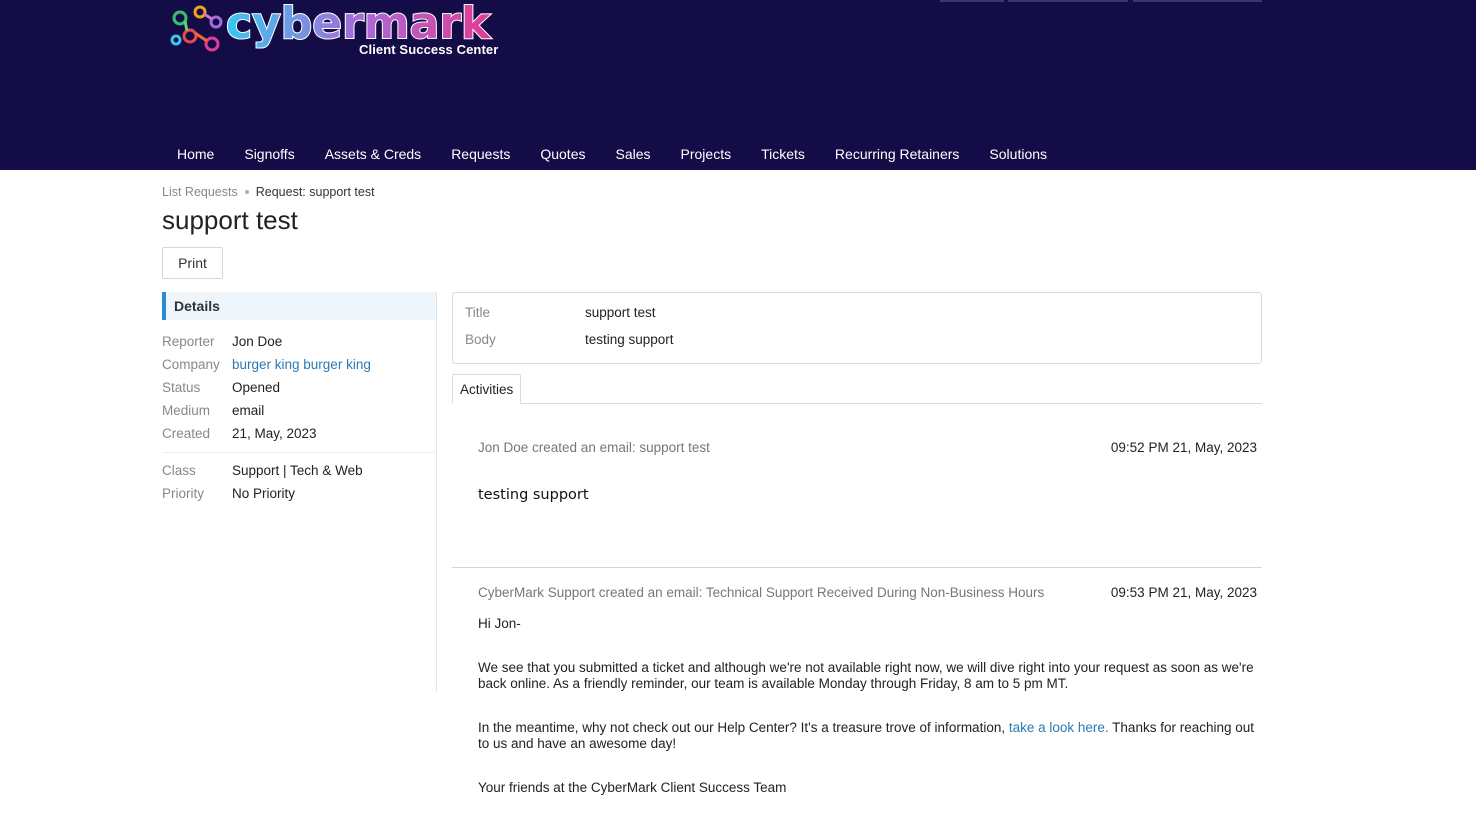  What do you see at coordinates (1183, 592) in the screenshot?
I see `activity-time: 09:53 PM 21, May, 2023` at bounding box center [1183, 592].